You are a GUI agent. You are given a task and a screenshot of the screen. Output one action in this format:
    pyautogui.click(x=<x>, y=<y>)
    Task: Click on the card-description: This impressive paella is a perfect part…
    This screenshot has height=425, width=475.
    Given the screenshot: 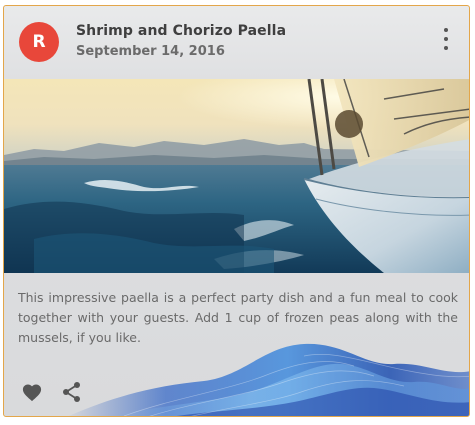 What is the action you would take?
    pyautogui.click(x=238, y=317)
    